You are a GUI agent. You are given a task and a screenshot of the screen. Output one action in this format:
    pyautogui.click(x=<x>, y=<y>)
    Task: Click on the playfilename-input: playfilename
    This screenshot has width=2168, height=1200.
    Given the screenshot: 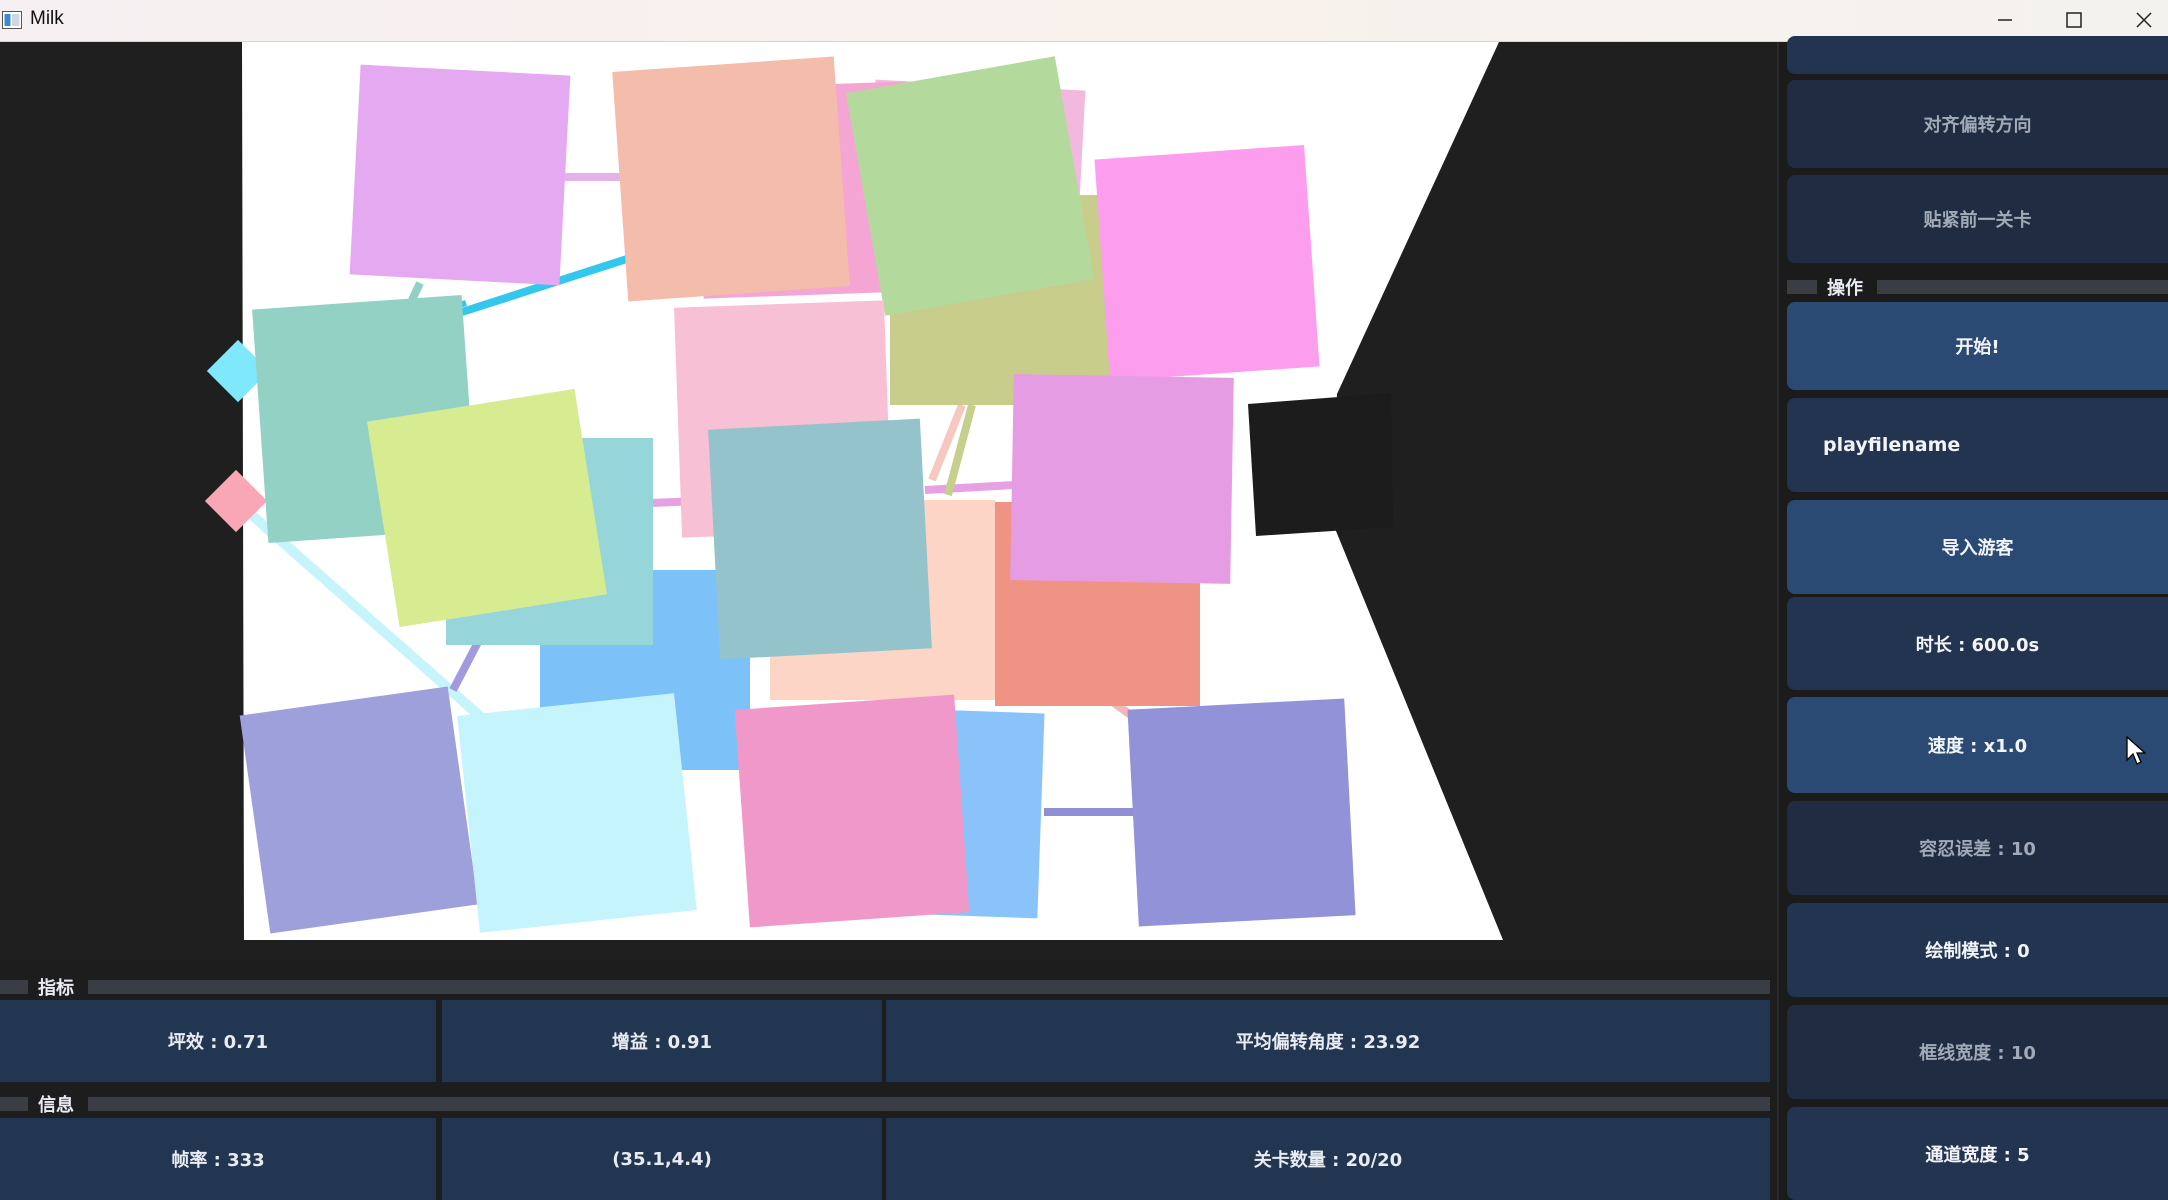 What is the action you would take?
    pyautogui.click(x=1977, y=445)
    